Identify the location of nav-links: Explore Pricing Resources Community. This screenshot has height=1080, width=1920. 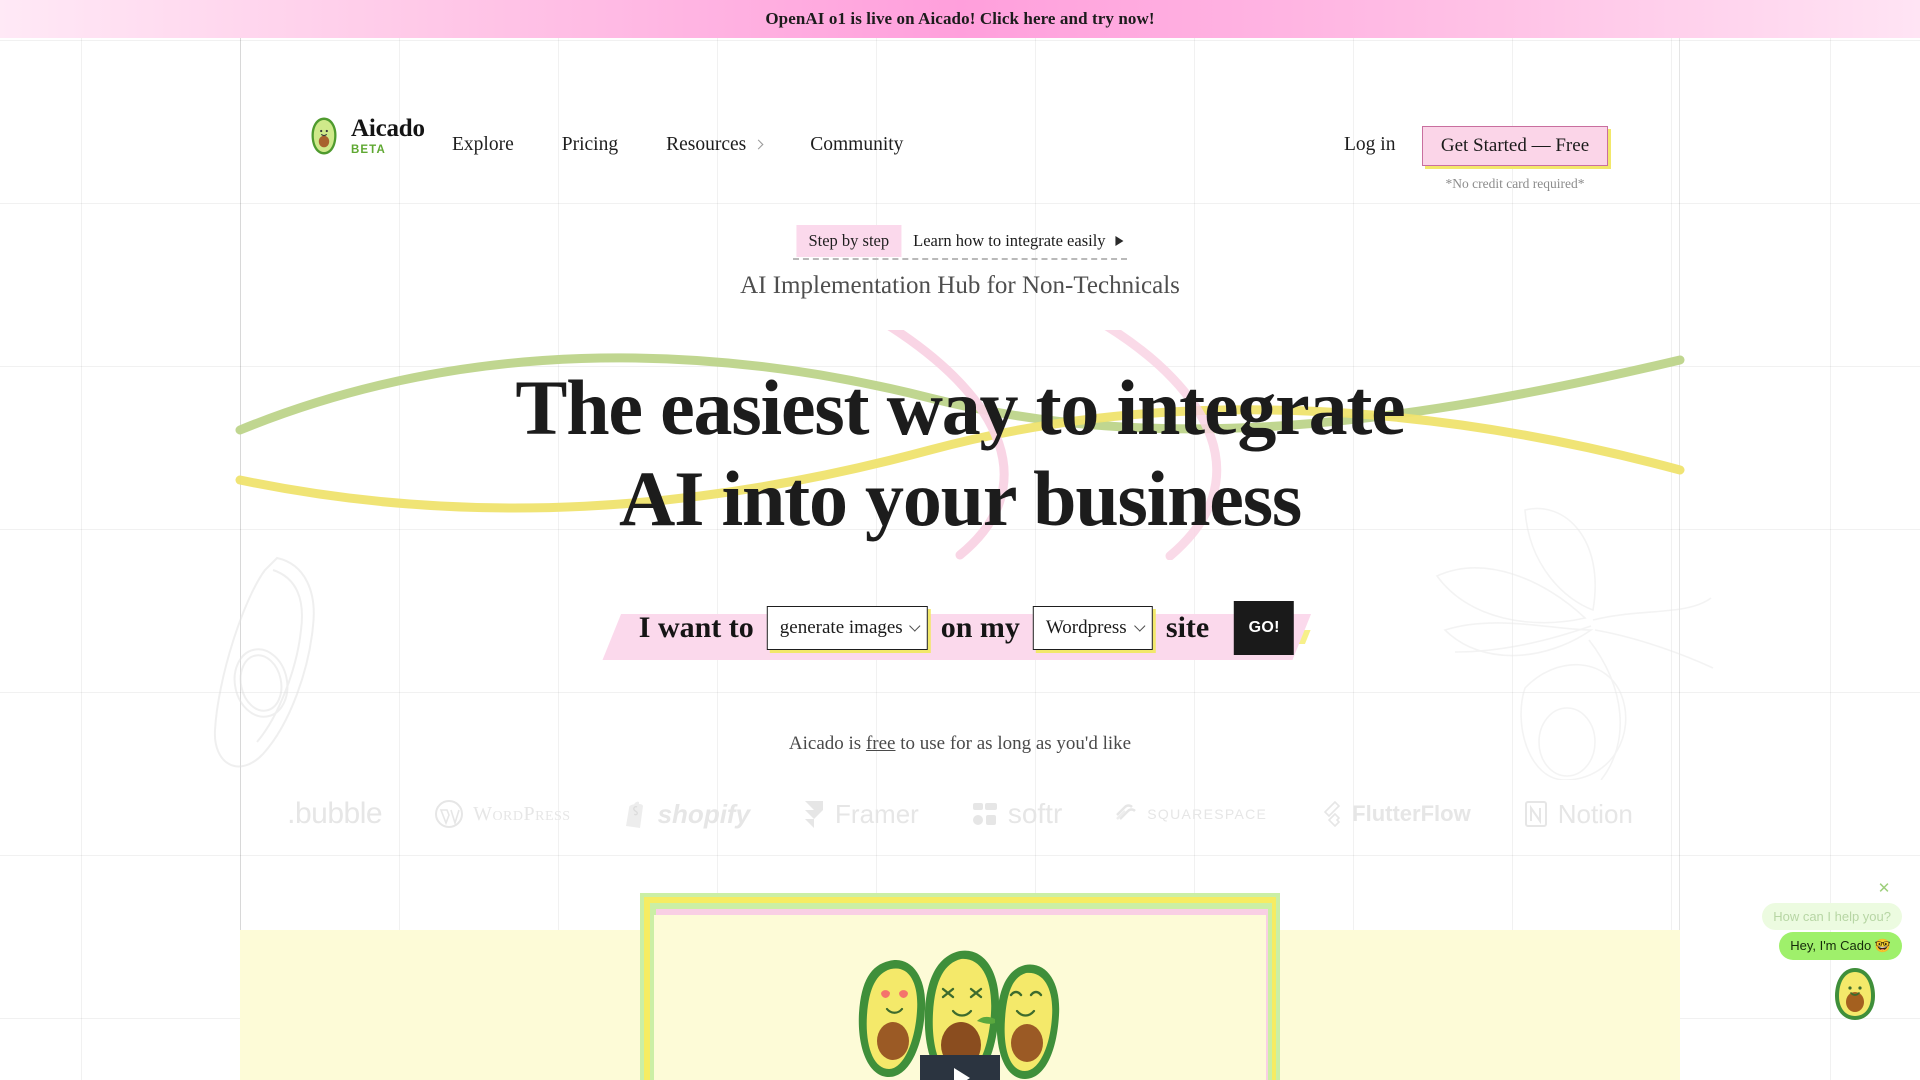
(689, 145).